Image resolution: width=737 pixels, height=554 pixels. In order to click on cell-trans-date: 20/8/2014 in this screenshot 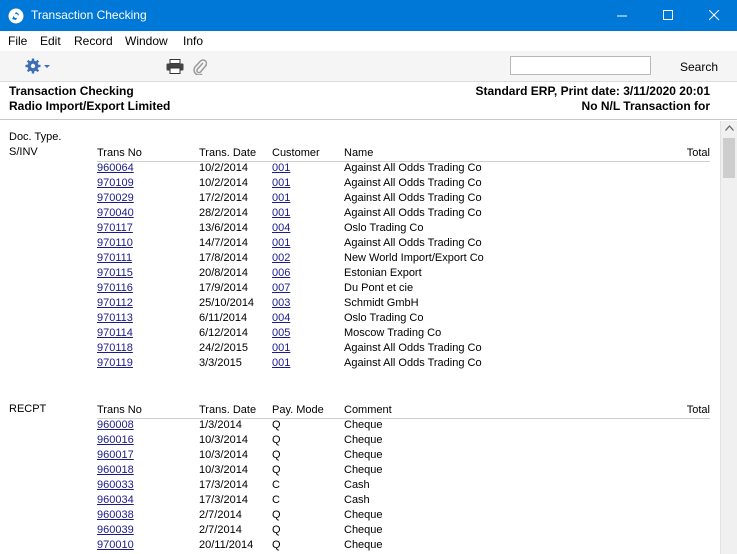, I will do `click(223, 273)`.